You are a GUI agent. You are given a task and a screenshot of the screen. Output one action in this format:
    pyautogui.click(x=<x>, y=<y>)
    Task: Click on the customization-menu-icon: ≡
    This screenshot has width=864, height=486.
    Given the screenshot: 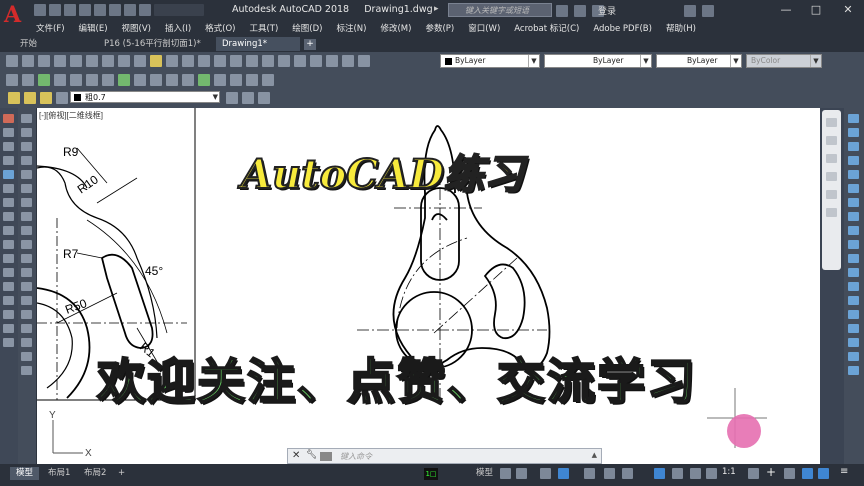 What is the action you would take?
    pyautogui.click(x=844, y=471)
    